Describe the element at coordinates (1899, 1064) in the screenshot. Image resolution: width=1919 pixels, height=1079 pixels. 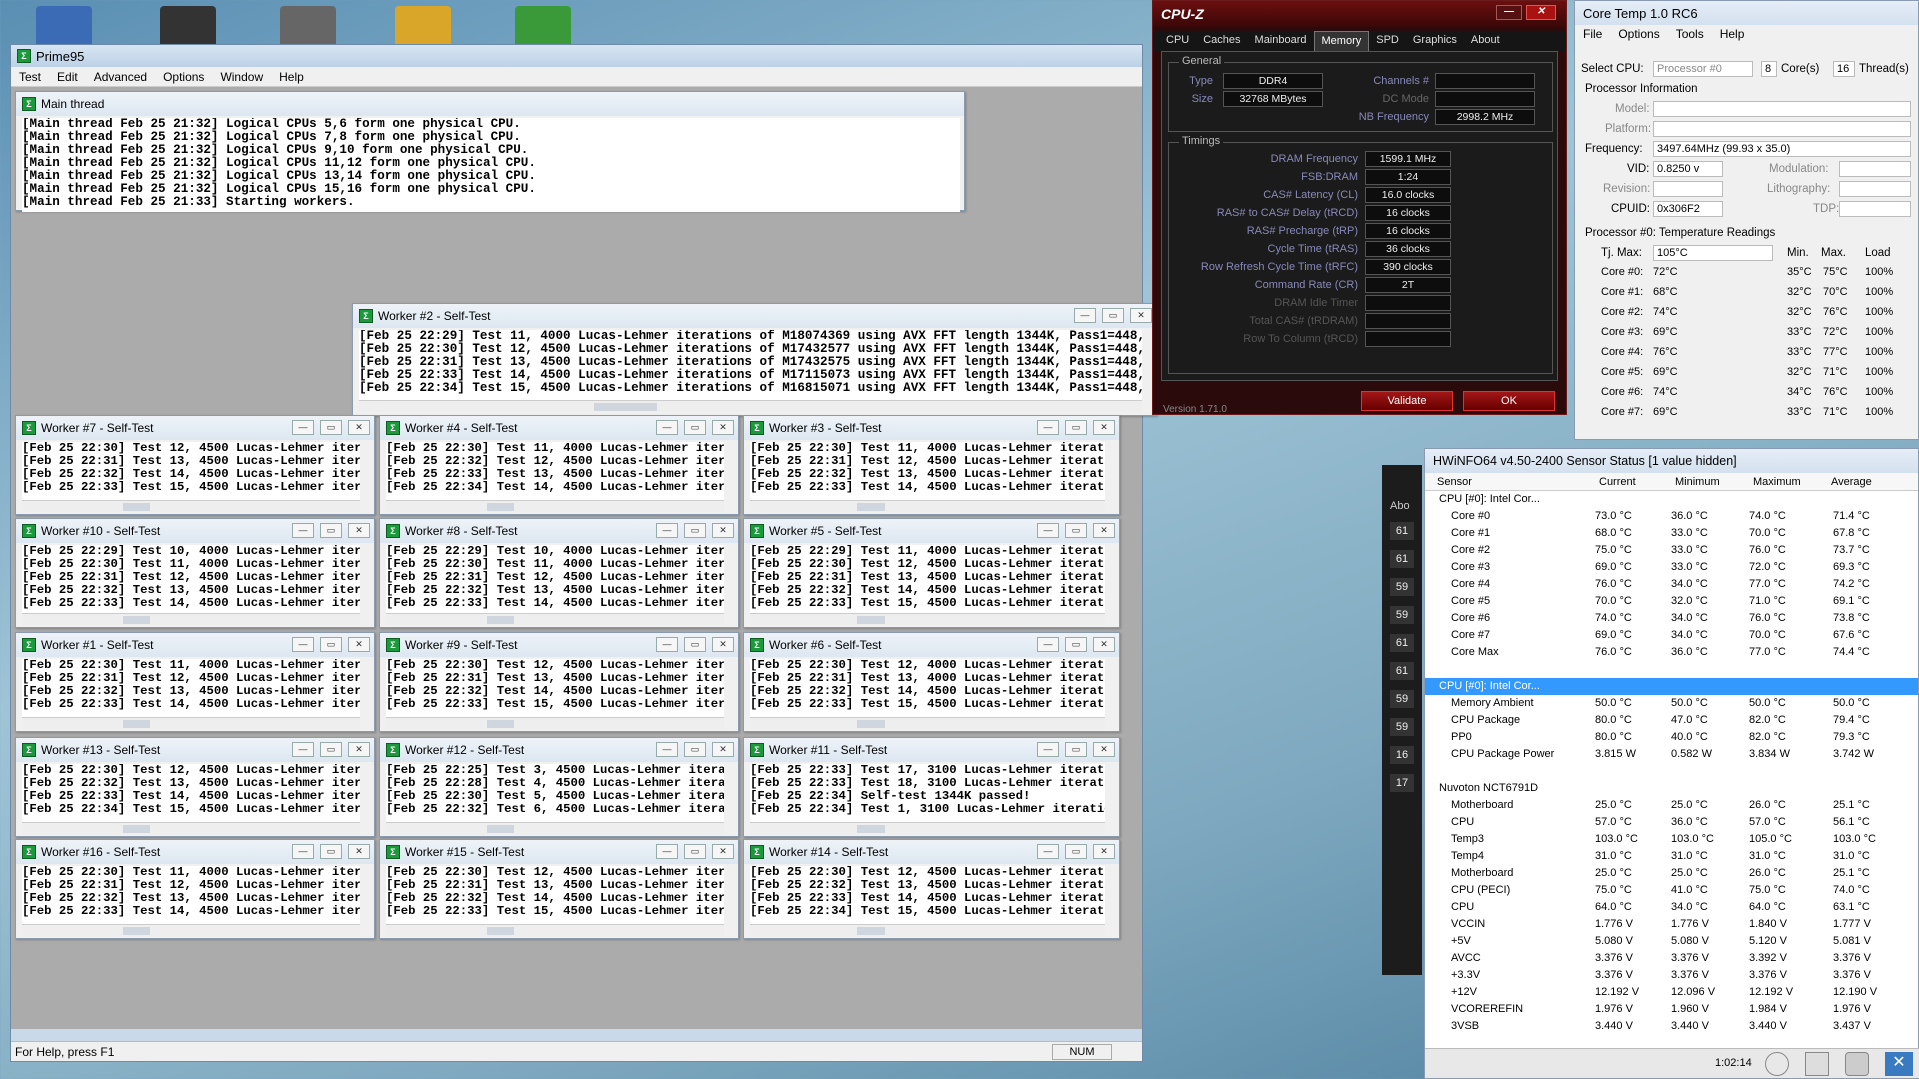
I see `hwinfo-close-icon: ✕` at that location.